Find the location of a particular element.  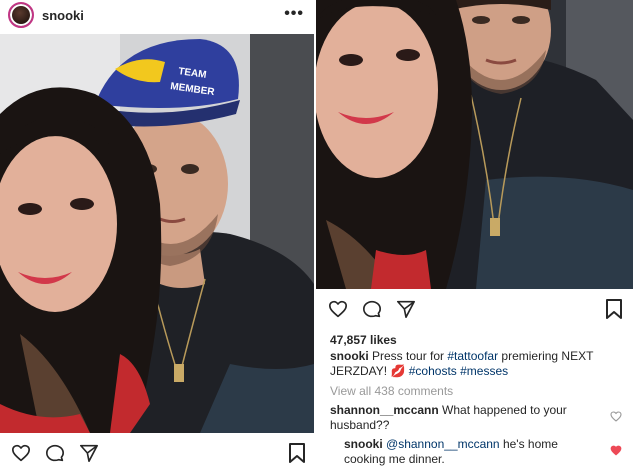

hashtag-cohosts: #cohosts is located at coordinates (433, 371).